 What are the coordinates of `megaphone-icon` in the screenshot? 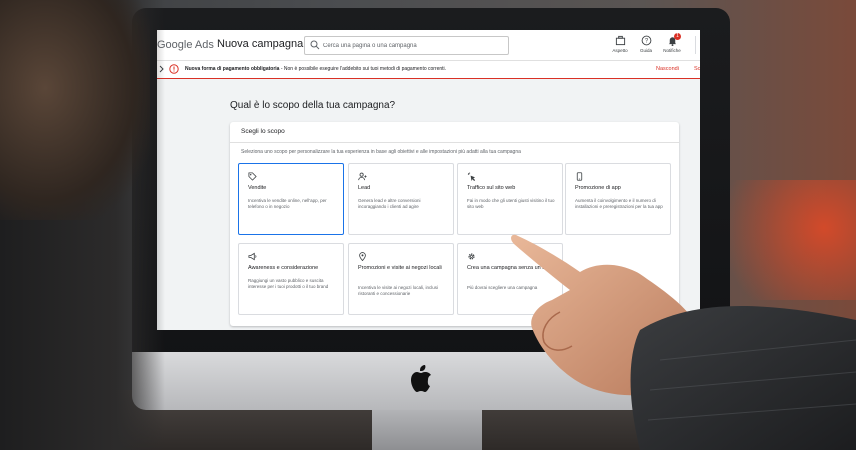 It's located at (252, 256).